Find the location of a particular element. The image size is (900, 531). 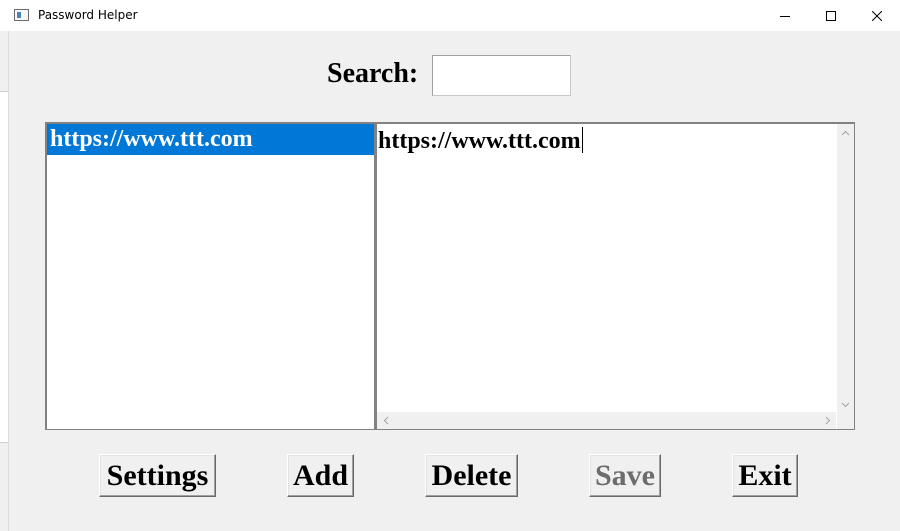

detail-text-line: https://www.ttt.com is located at coordinates (480, 141).